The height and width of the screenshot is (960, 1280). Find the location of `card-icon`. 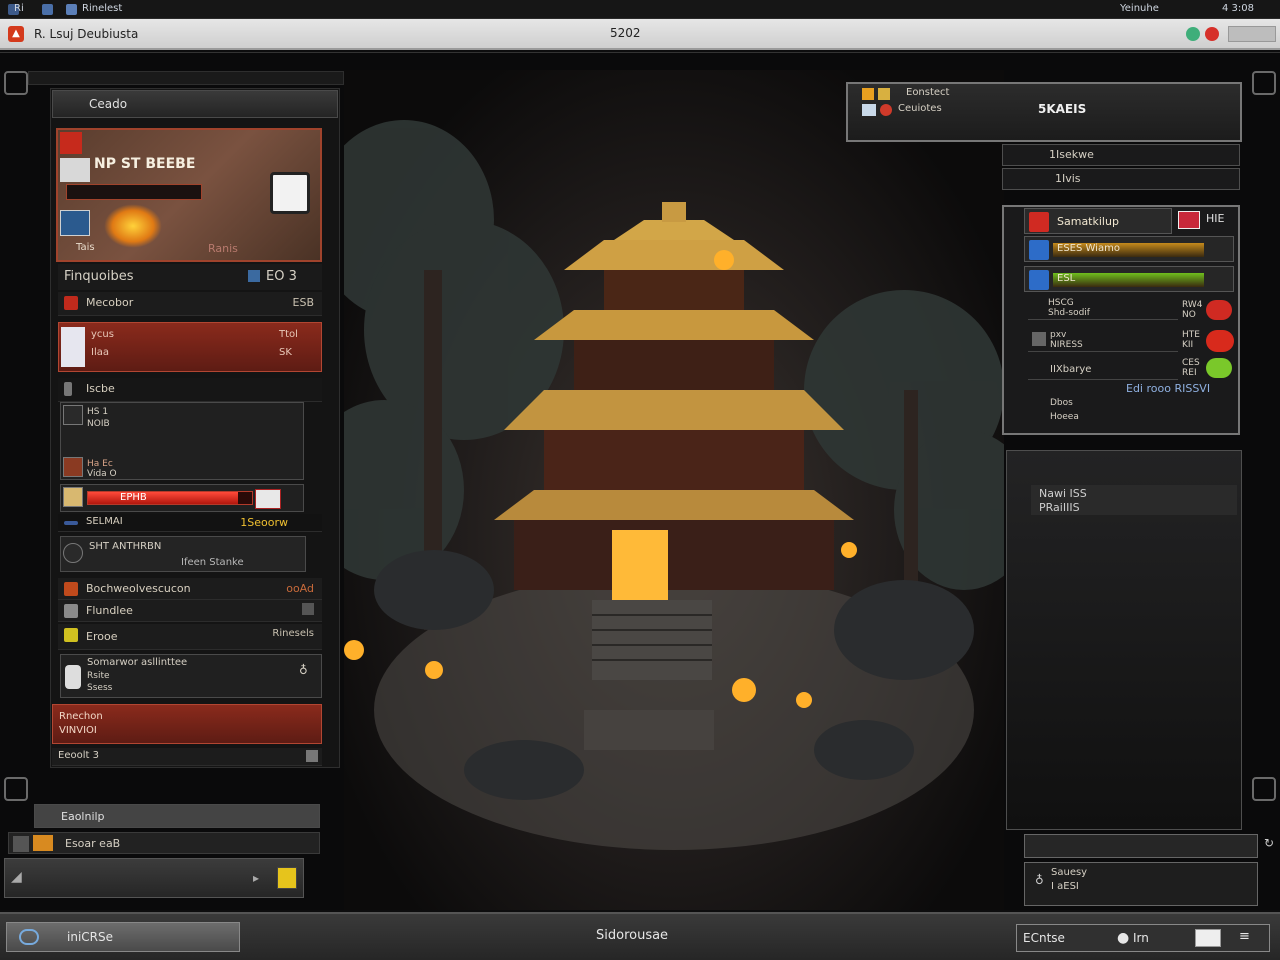

card-icon is located at coordinates (1208, 938).